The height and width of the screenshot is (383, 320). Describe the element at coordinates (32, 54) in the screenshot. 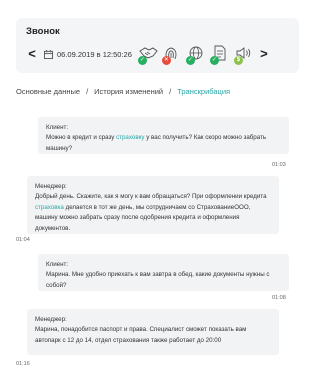

I see `prev-call-button: <` at that location.